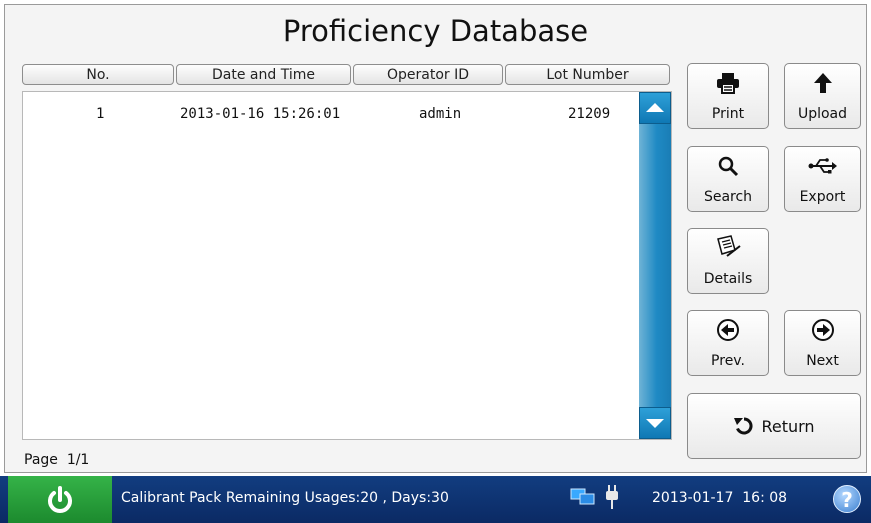  Describe the element at coordinates (822, 114) in the screenshot. I see `upload-label: Upload` at that location.